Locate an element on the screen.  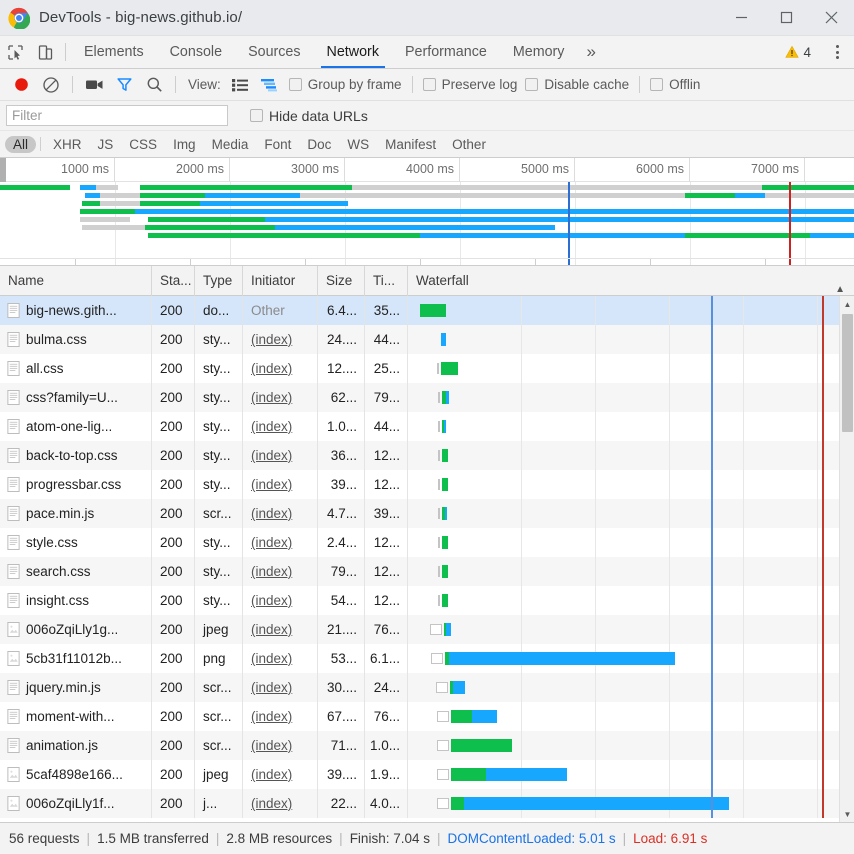
tab-console: Console is located at coordinates (196, 52).